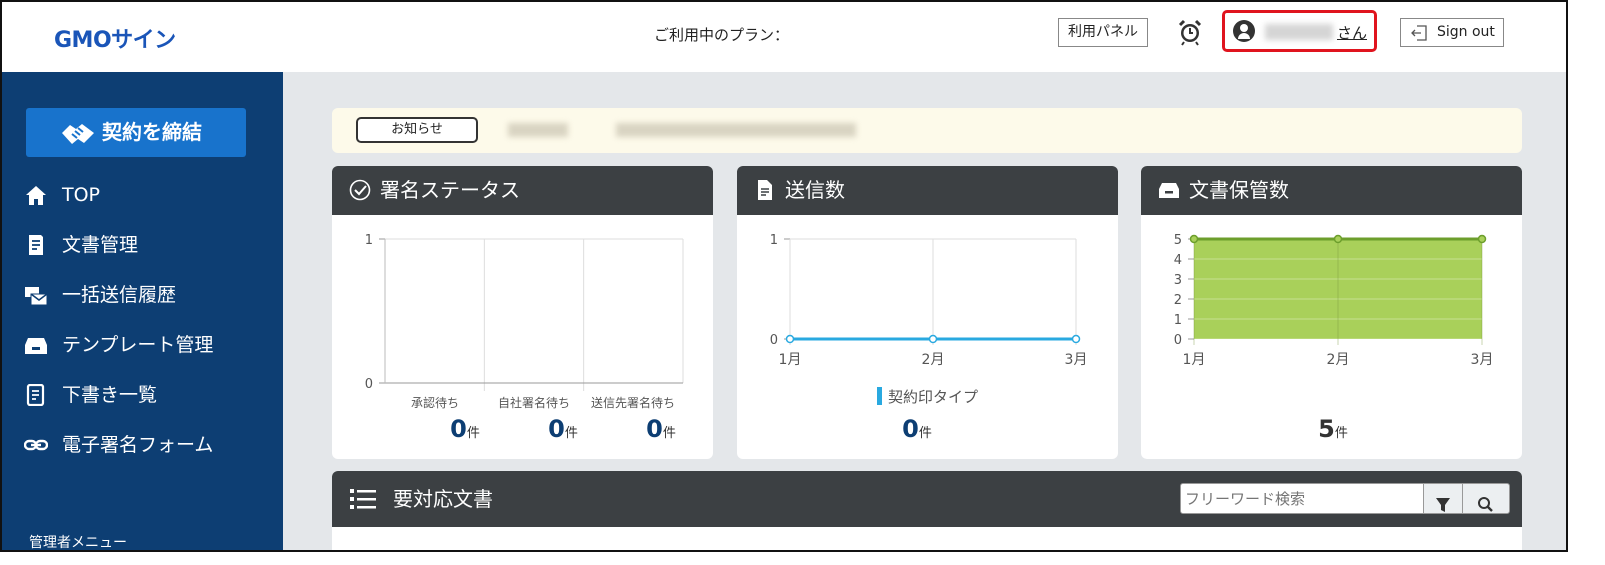 The width and height of the screenshot is (1605, 565). What do you see at coordinates (929, 300) in the screenshot?
I see `sent-count-chart: 0 1 1月 2月 3月` at bounding box center [929, 300].